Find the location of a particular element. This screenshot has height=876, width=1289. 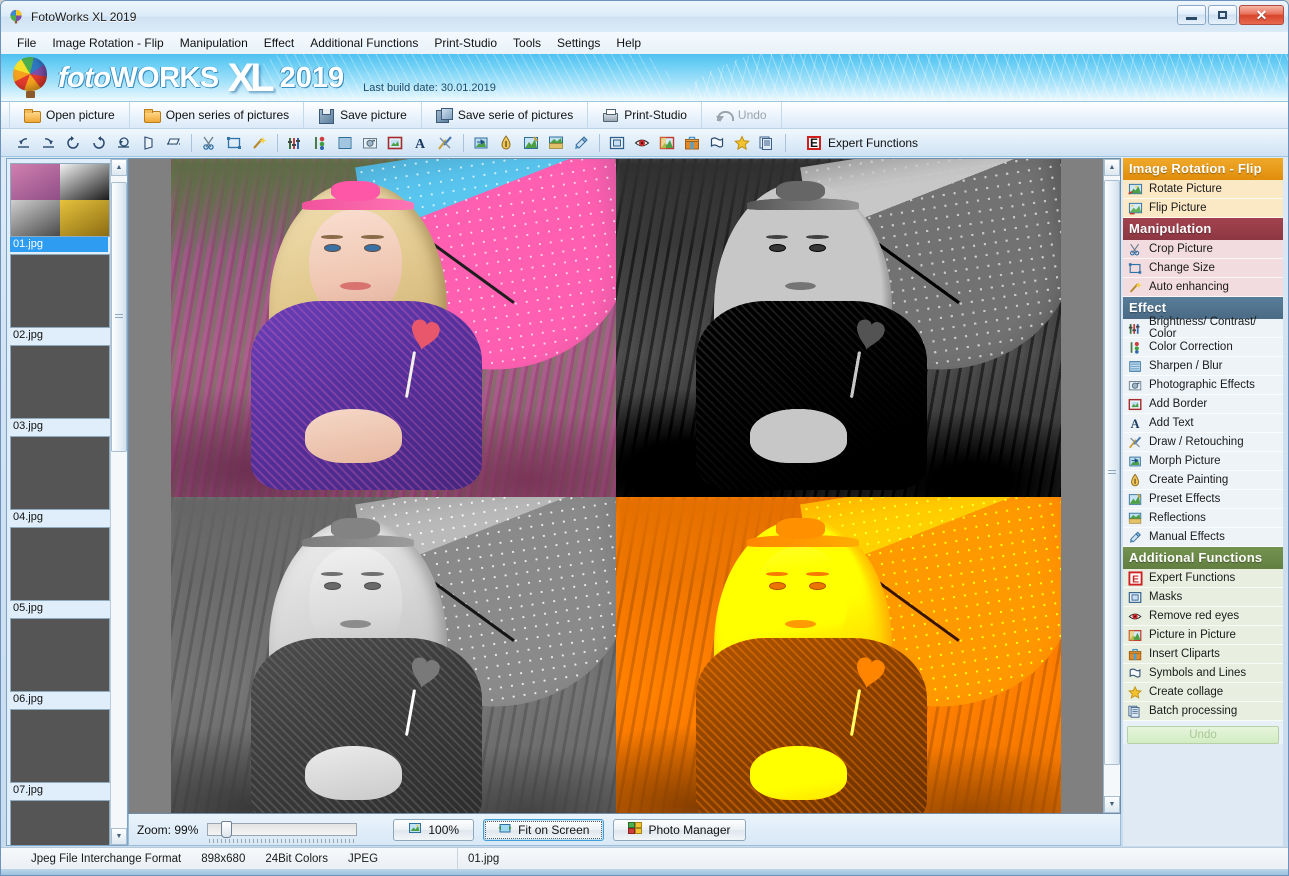

maximize-button is located at coordinates (1222, 15).